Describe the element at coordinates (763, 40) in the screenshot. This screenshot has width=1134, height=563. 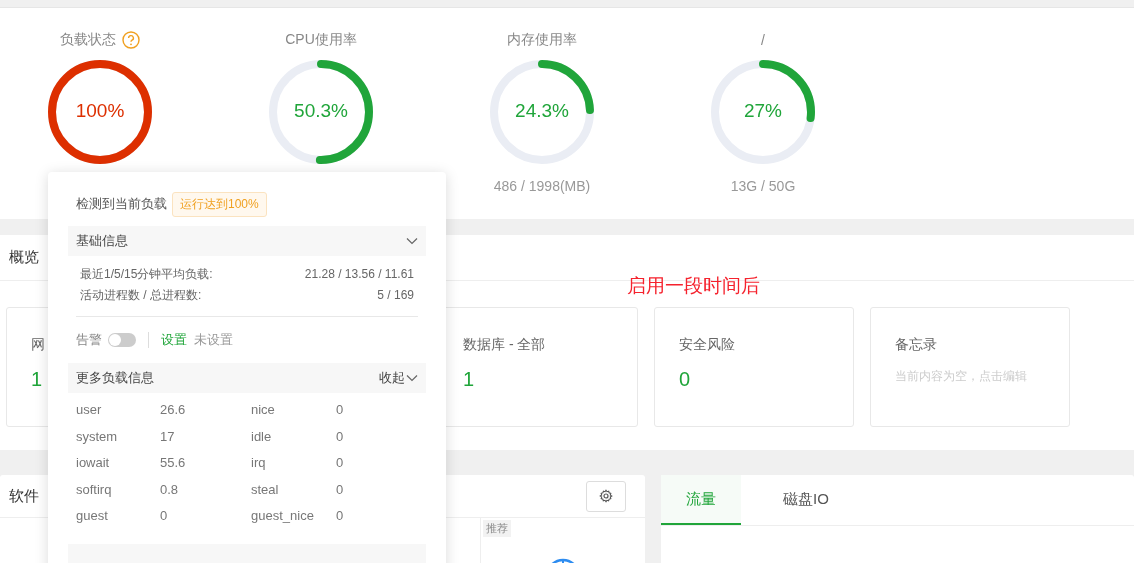
I see `gauge-title: /` at that location.